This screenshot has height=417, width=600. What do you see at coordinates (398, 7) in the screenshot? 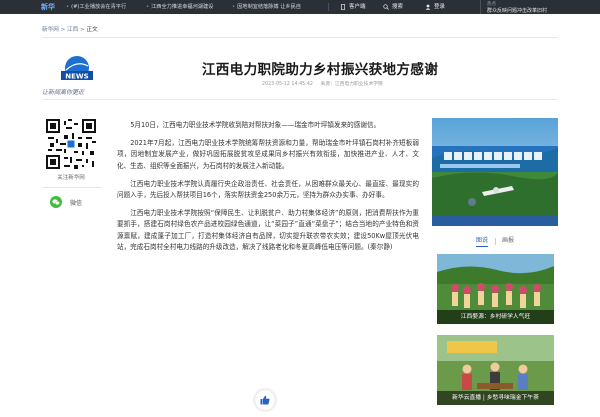
I see `search-label: 搜索` at bounding box center [398, 7].